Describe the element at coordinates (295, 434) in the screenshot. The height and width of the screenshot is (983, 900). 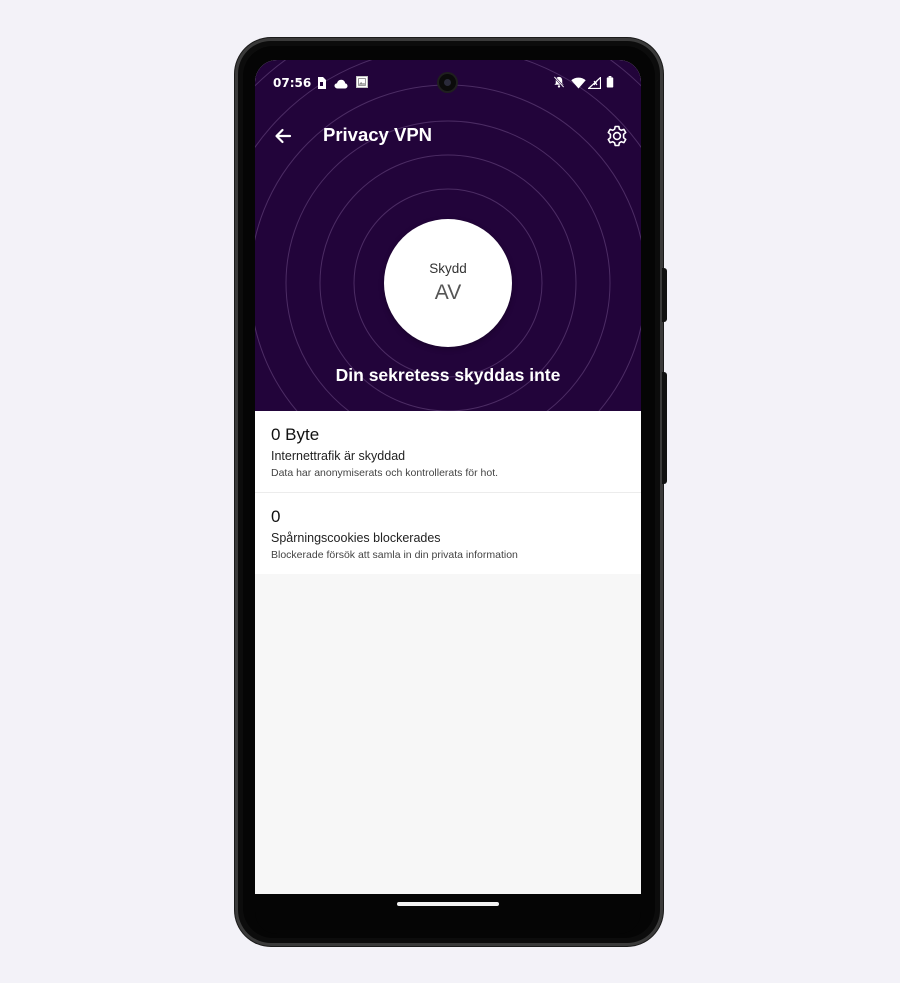
I see `stat-value: 0 Byte` at that location.